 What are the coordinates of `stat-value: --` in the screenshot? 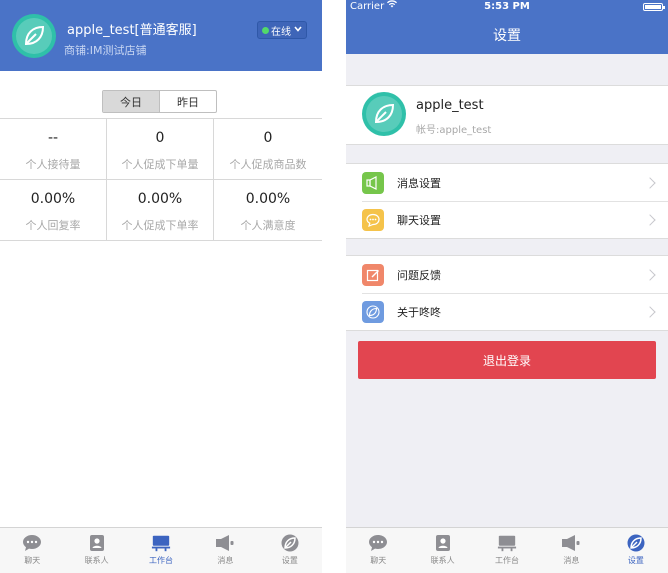 It's located at (53, 138).